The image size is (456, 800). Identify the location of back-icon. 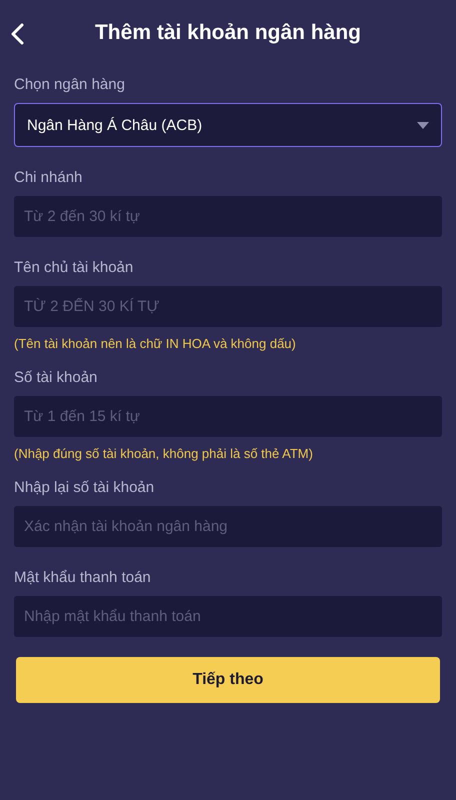
(17, 34).